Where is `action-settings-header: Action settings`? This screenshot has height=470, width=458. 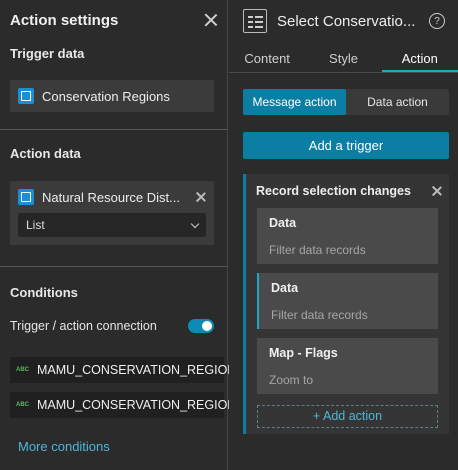 action-settings-header: Action settings is located at coordinates (114, 20).